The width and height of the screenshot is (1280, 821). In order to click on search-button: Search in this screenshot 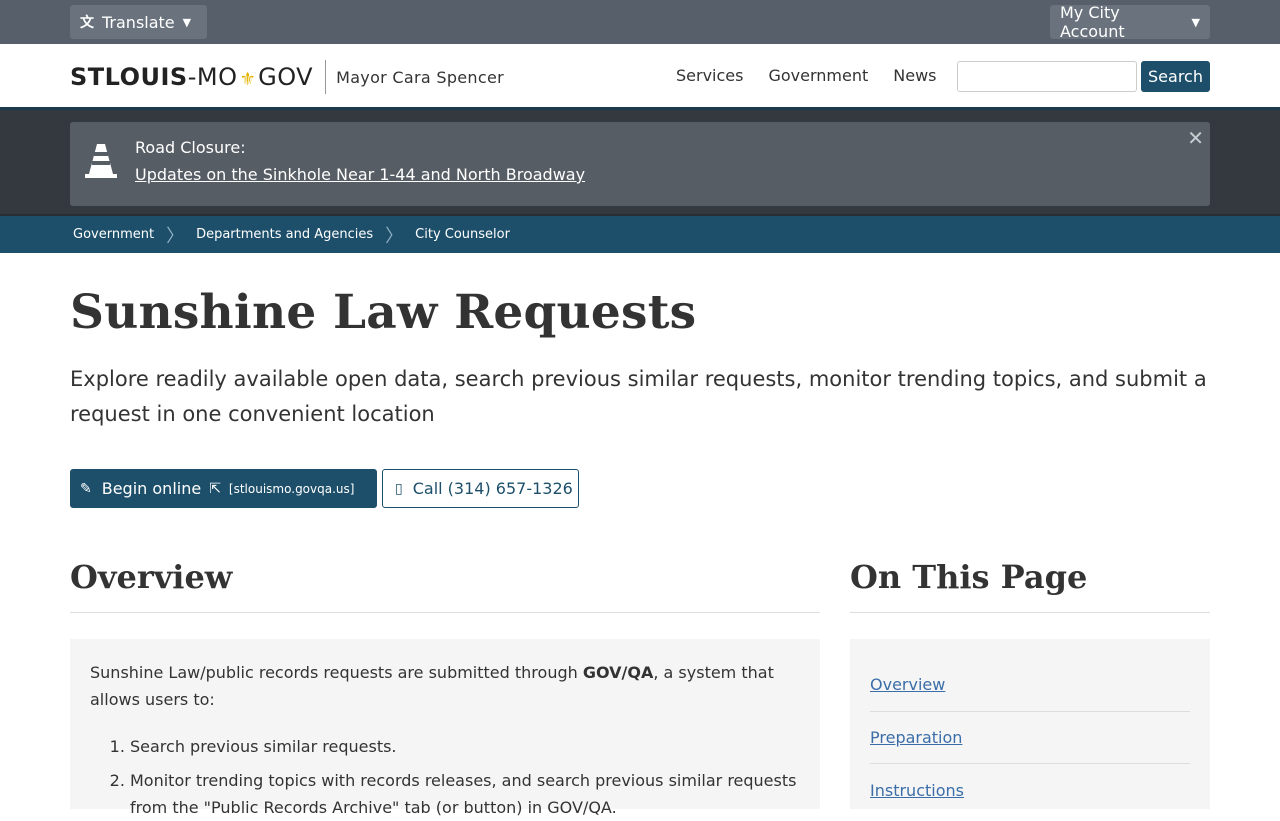, I will do `click(1175, 76)`.